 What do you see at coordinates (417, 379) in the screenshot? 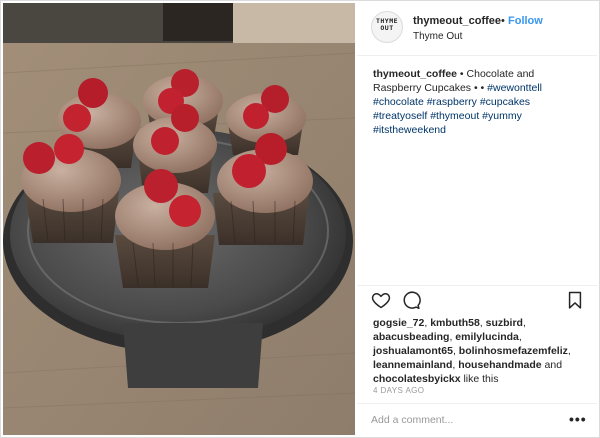
I see `liker-username: chocolatesbyickx` at bounding box center [417, 379].